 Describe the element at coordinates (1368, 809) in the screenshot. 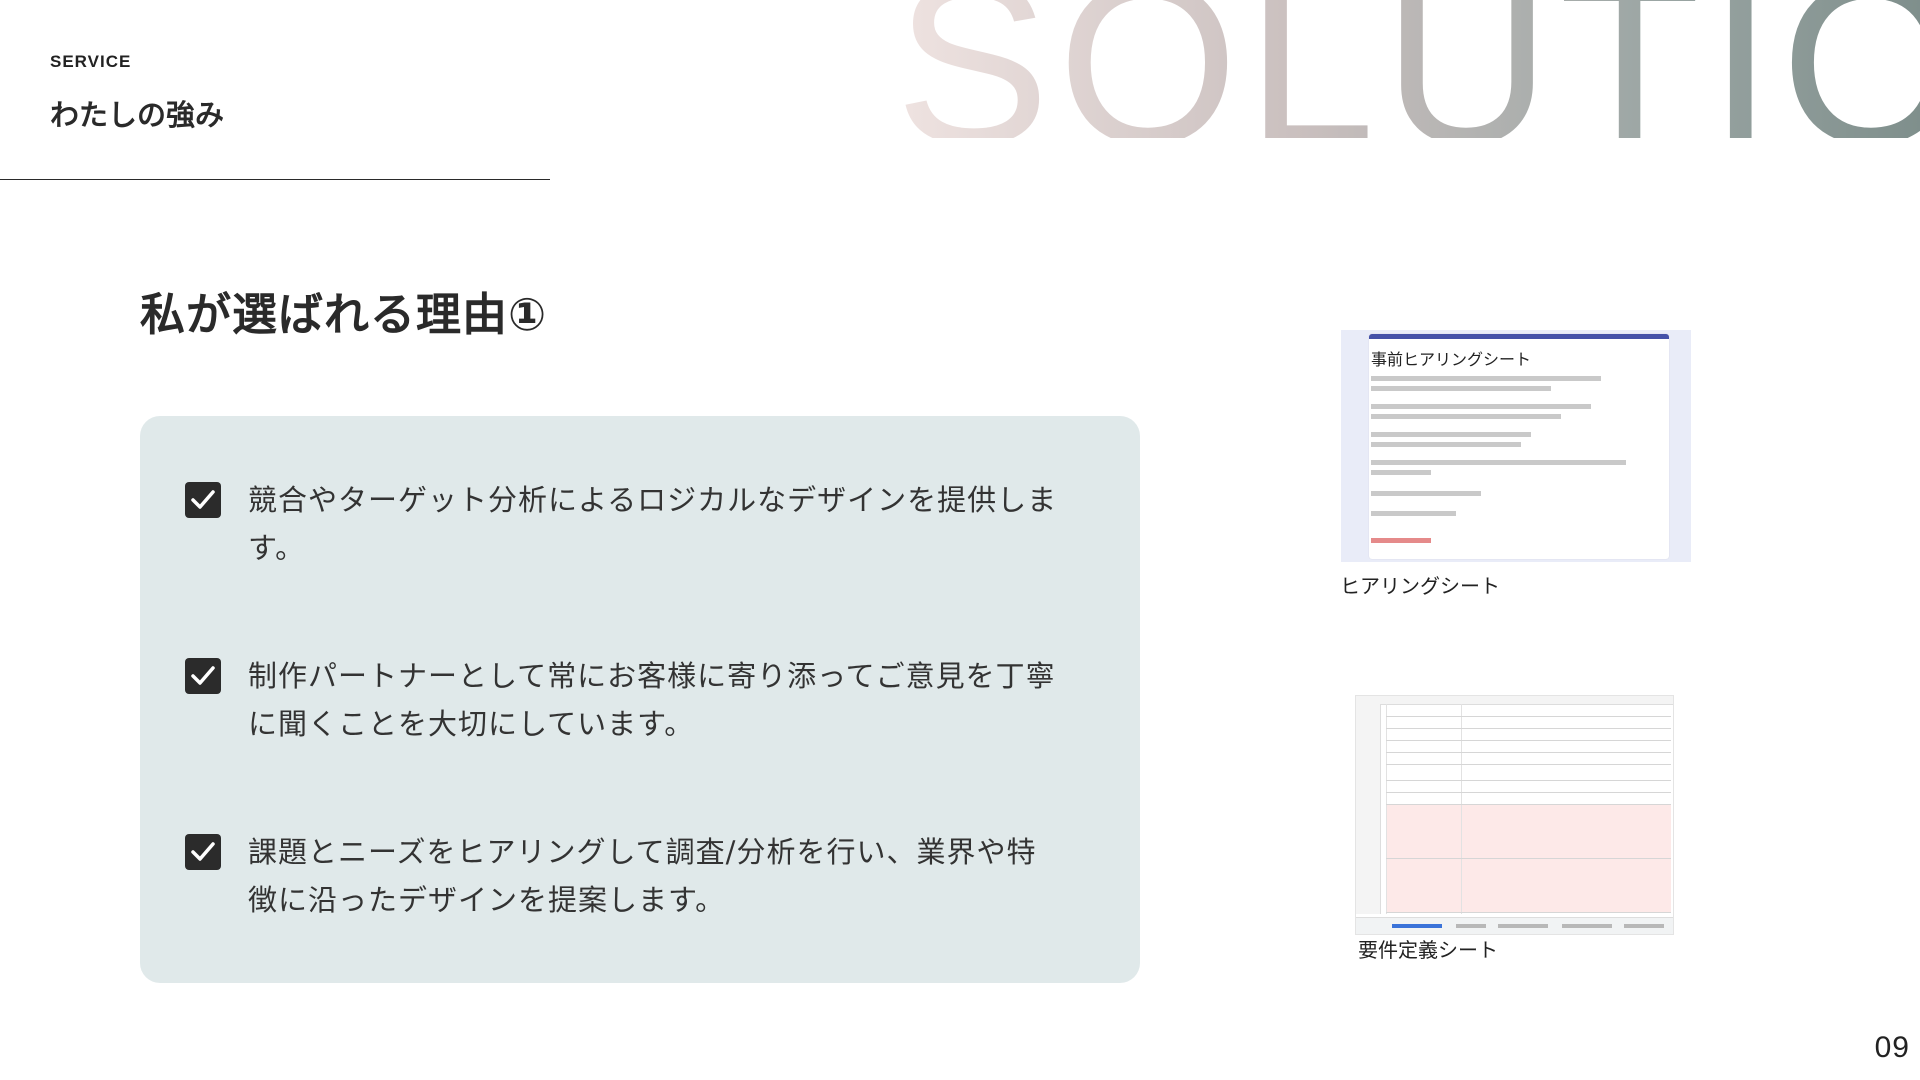

I see `spreadsheet-row-numbers` at that location.